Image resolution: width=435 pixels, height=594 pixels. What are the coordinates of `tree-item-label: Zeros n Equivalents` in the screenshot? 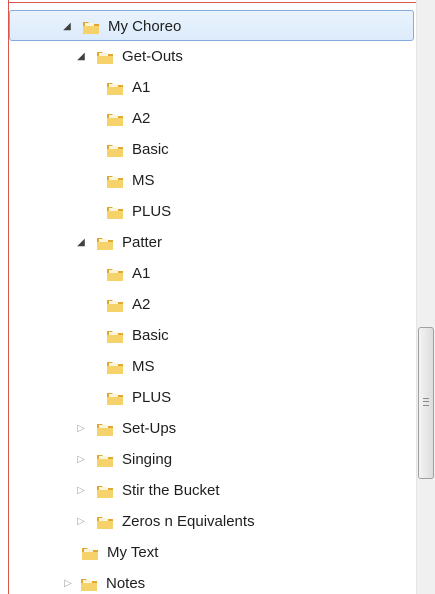 It's located at (188, 521).